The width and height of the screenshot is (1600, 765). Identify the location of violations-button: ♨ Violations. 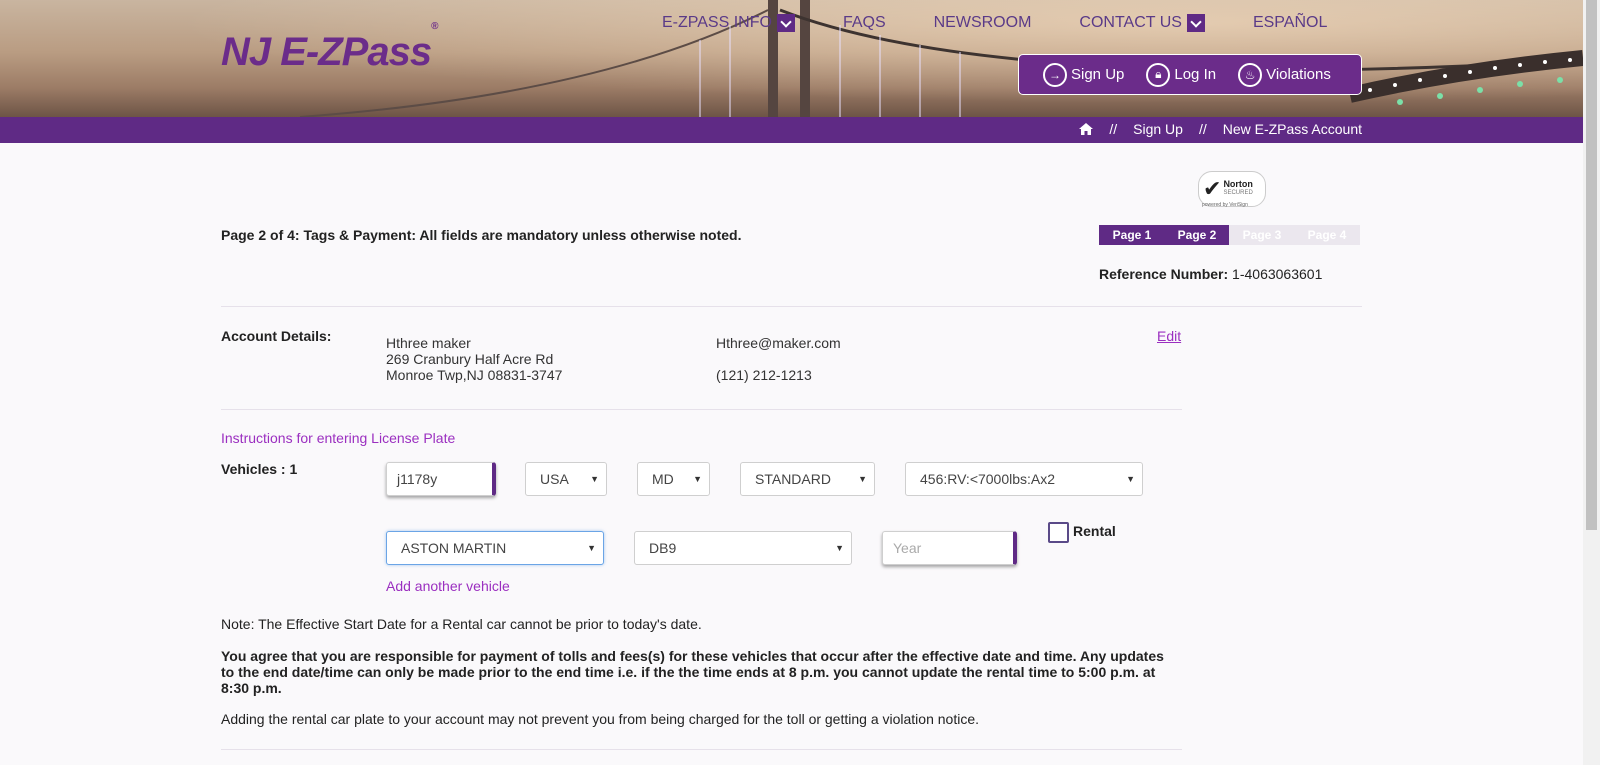
(1284, 74).